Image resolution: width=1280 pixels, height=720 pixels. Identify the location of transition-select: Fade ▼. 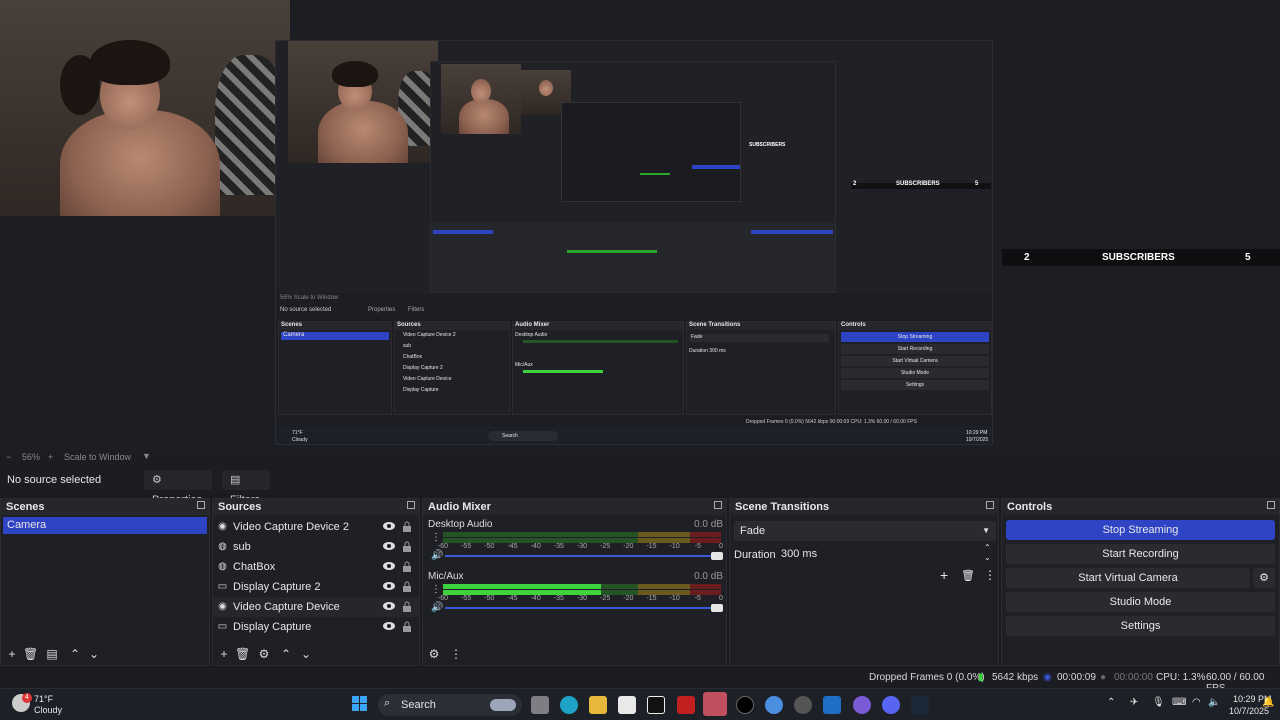
(865, 531).